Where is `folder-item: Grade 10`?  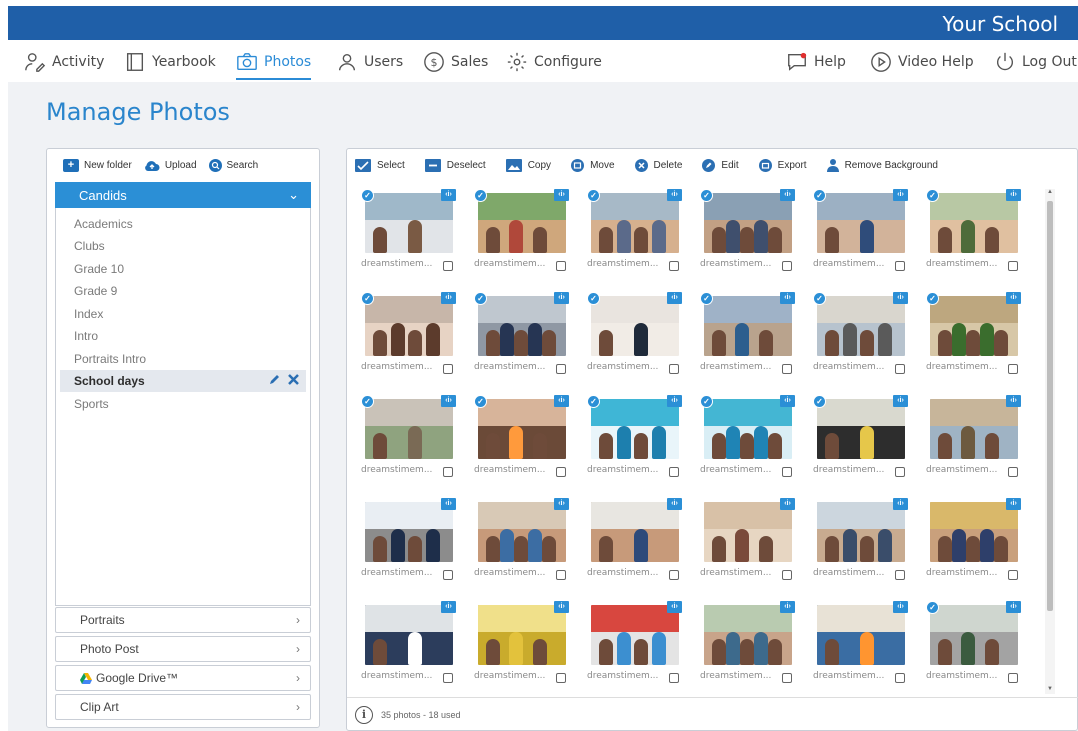 folder-item: Grade 10 is located at coordinates (183, 269).